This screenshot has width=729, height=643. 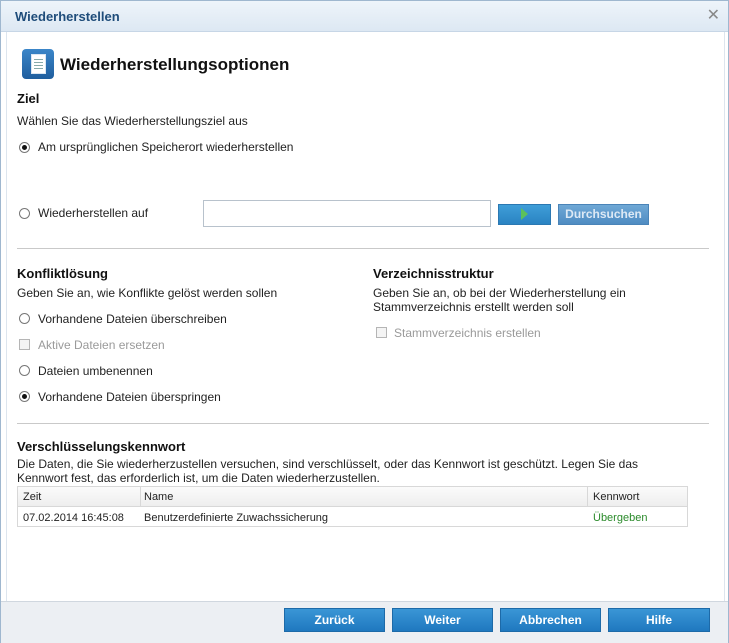 I want to click on column-header-password: Kennwort, so click(x=616, y=497).